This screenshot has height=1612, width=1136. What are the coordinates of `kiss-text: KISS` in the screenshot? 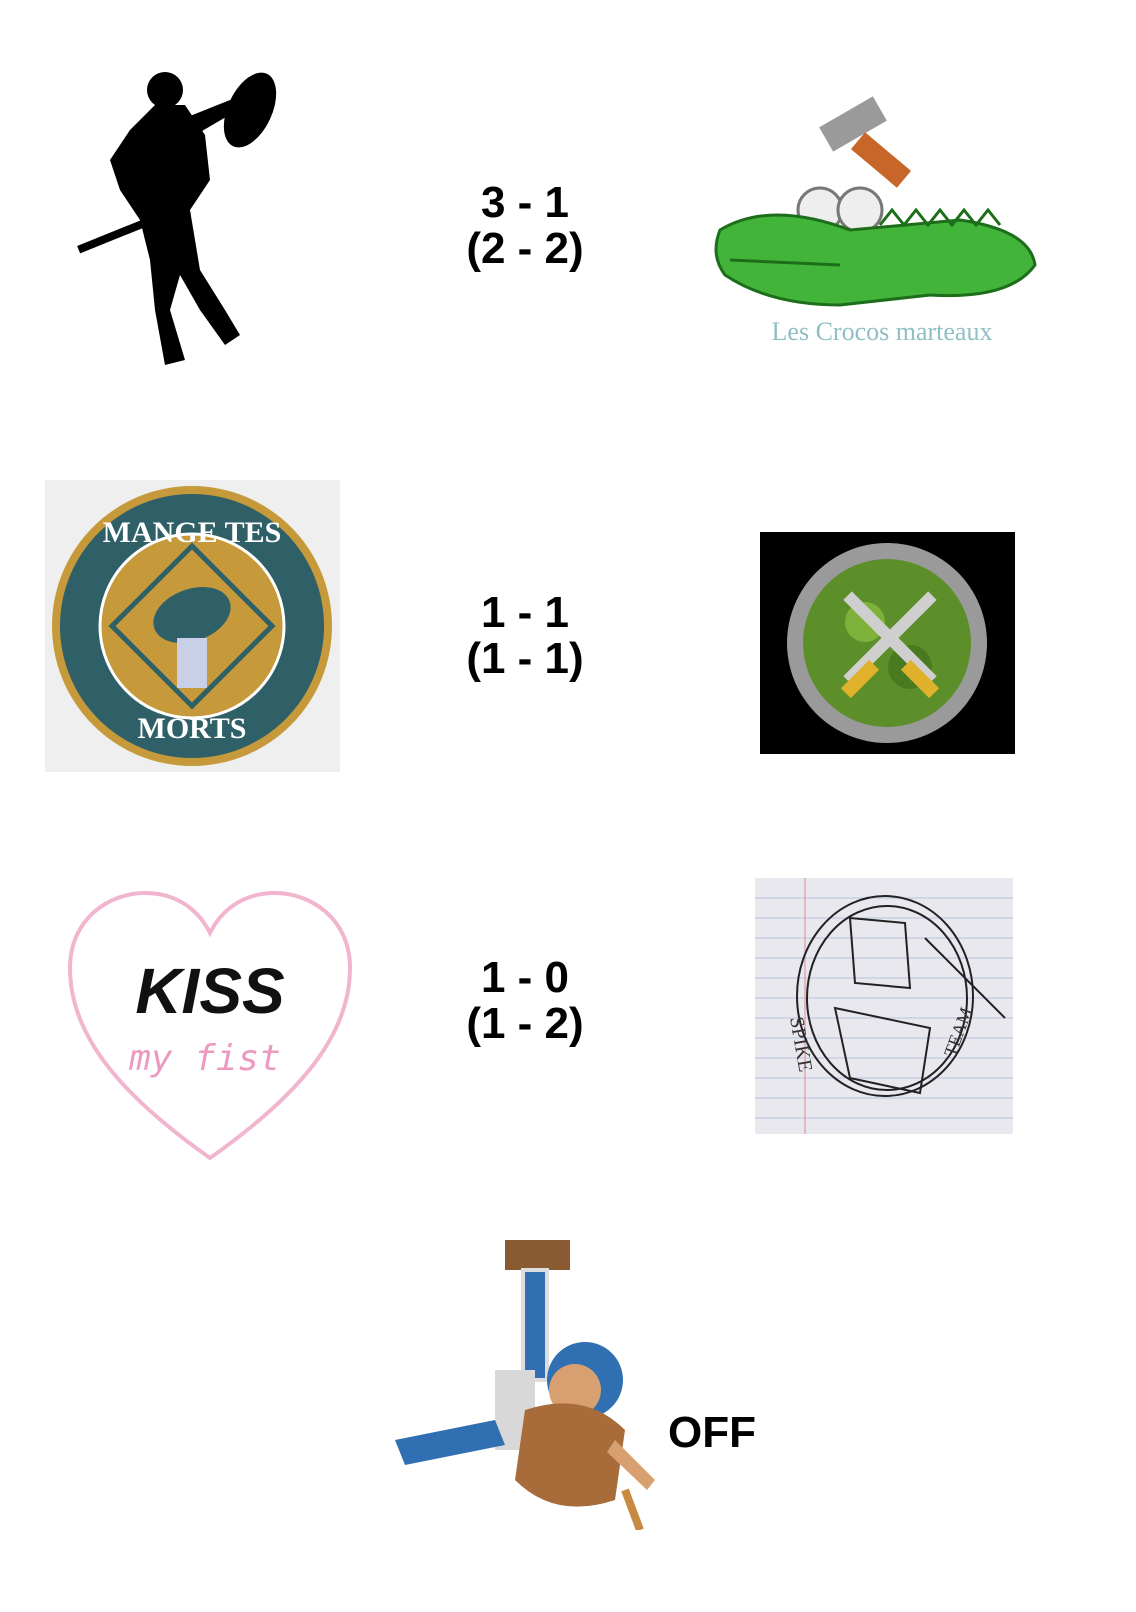 It's located at (210, 991).